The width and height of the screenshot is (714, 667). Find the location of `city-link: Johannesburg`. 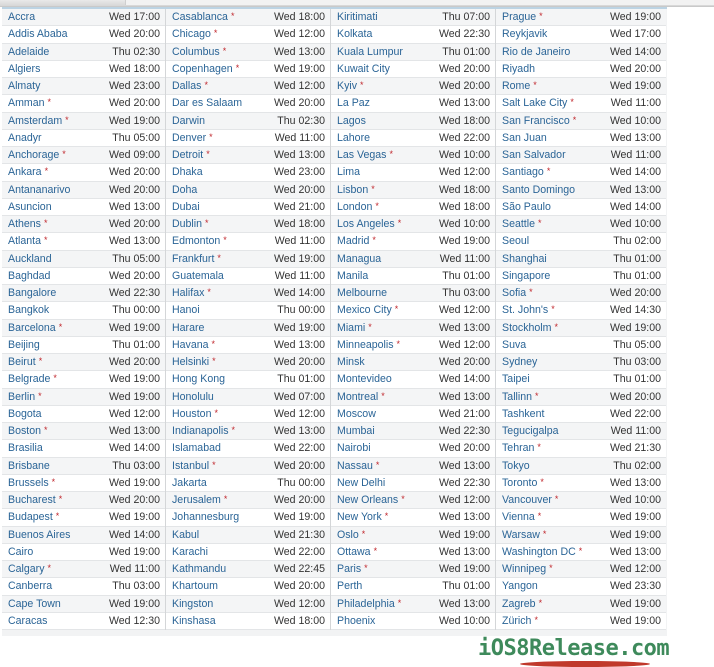

city-link: Johannesburg is located at coordinates (205, 517).